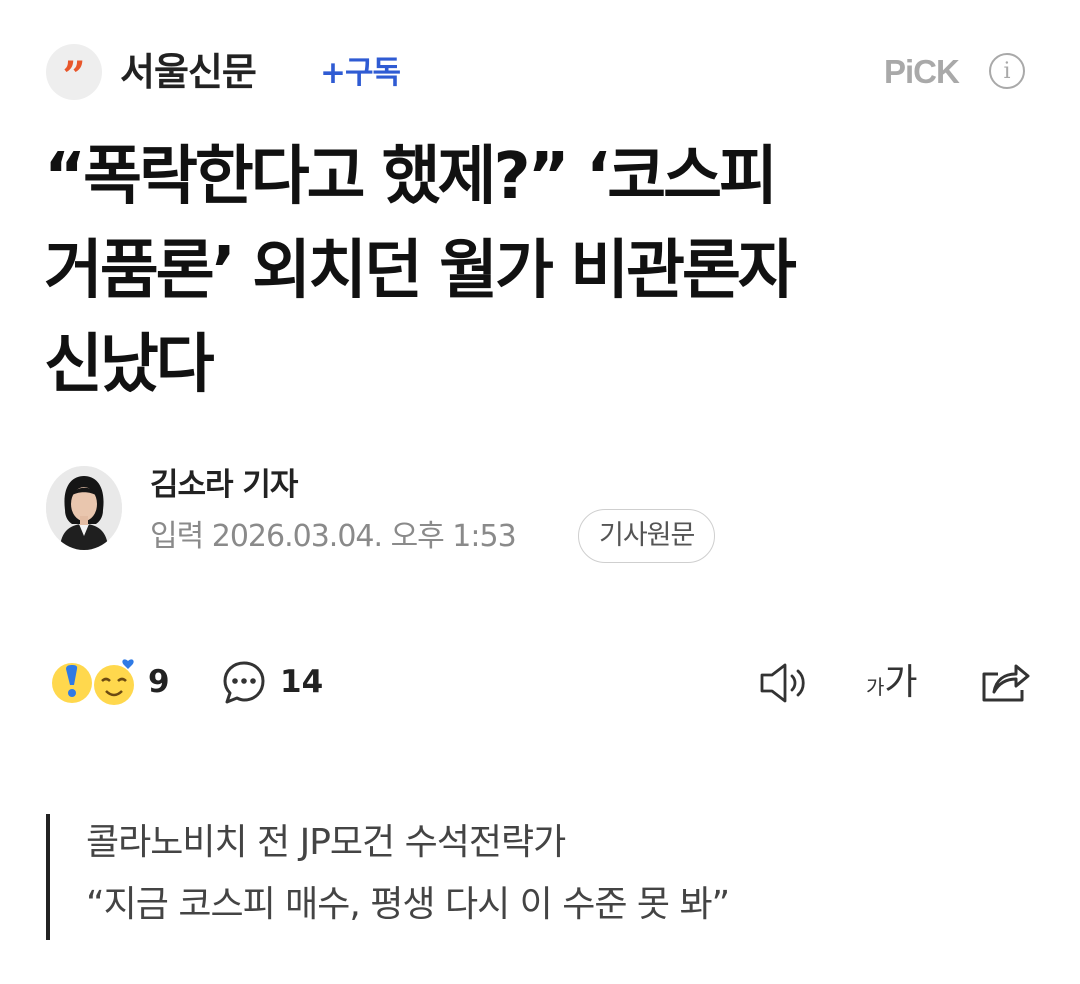  I want to click on share-button, so click(1005, 681).